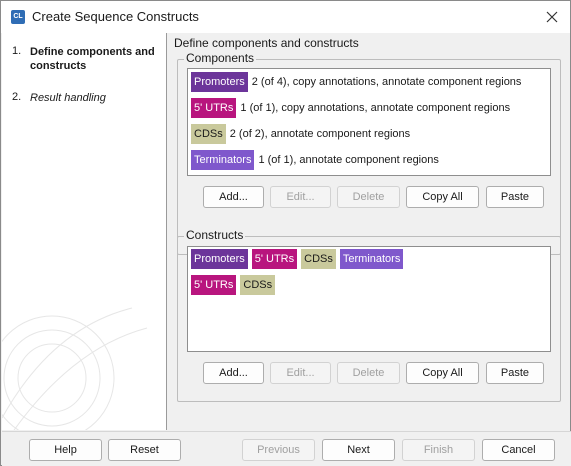  I want to click on constructs-copy-all-button: Copy All, so click(442, 373).